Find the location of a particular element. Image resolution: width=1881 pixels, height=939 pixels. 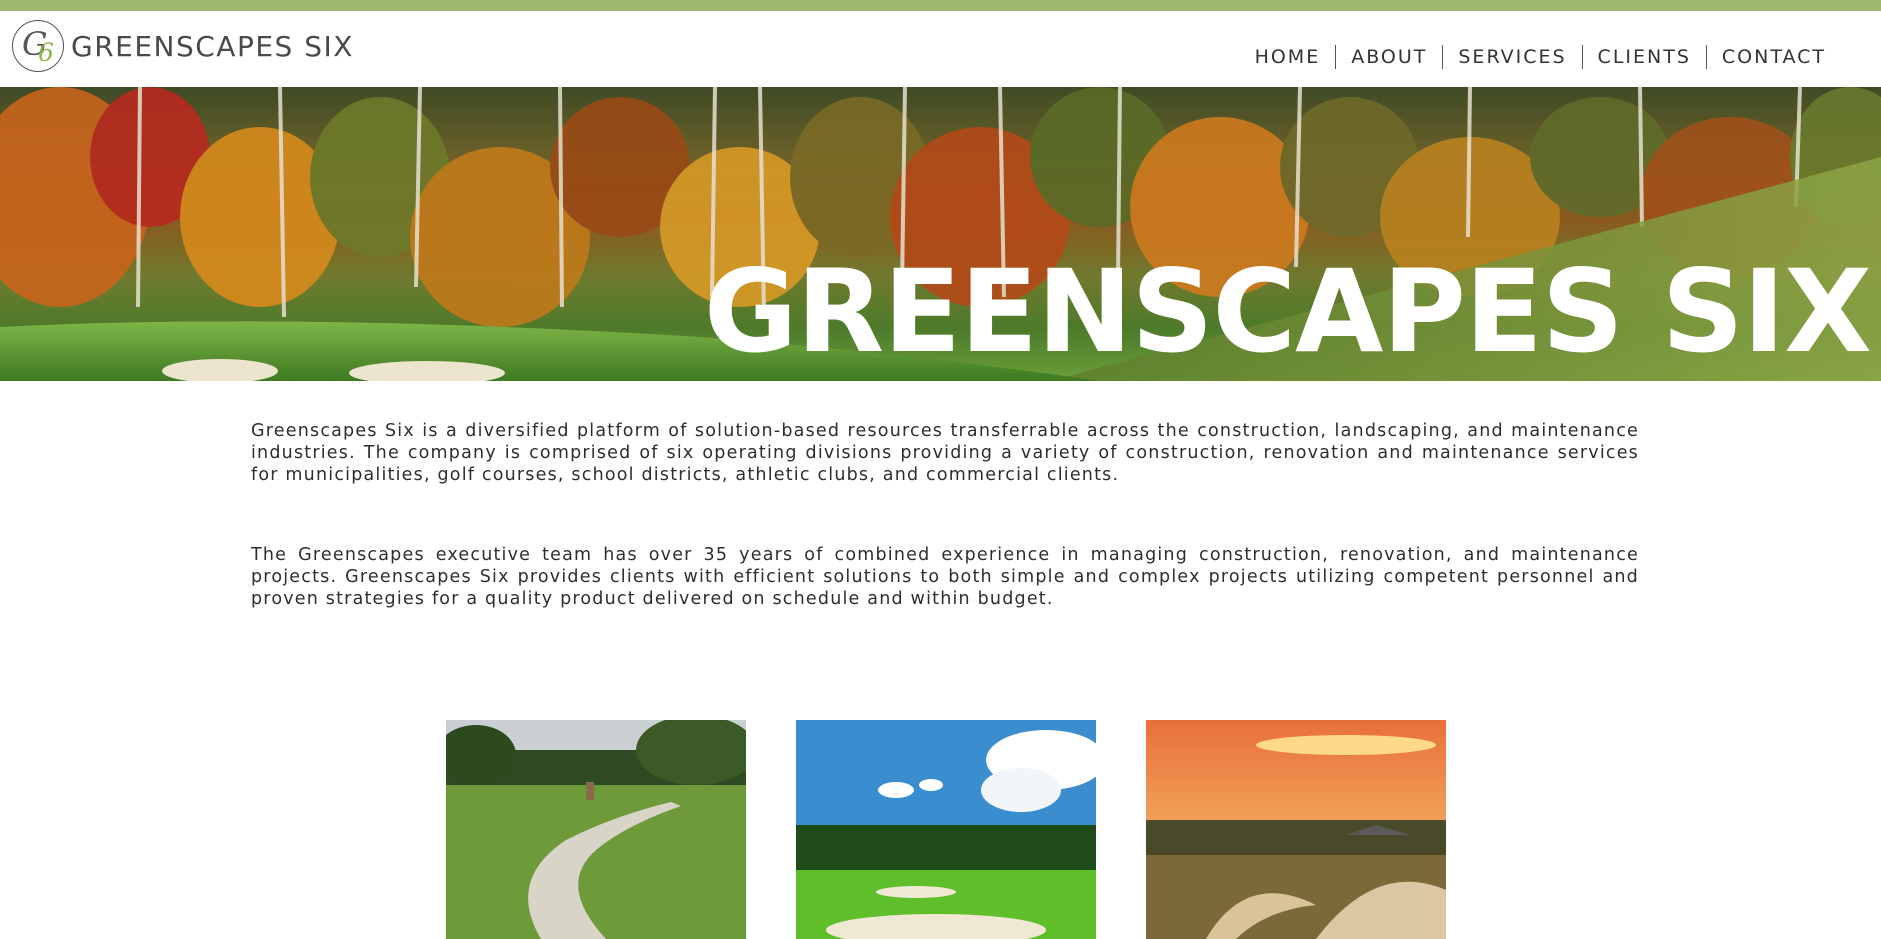

logo-mark-number: 6 is located at coordinates (46, 52).